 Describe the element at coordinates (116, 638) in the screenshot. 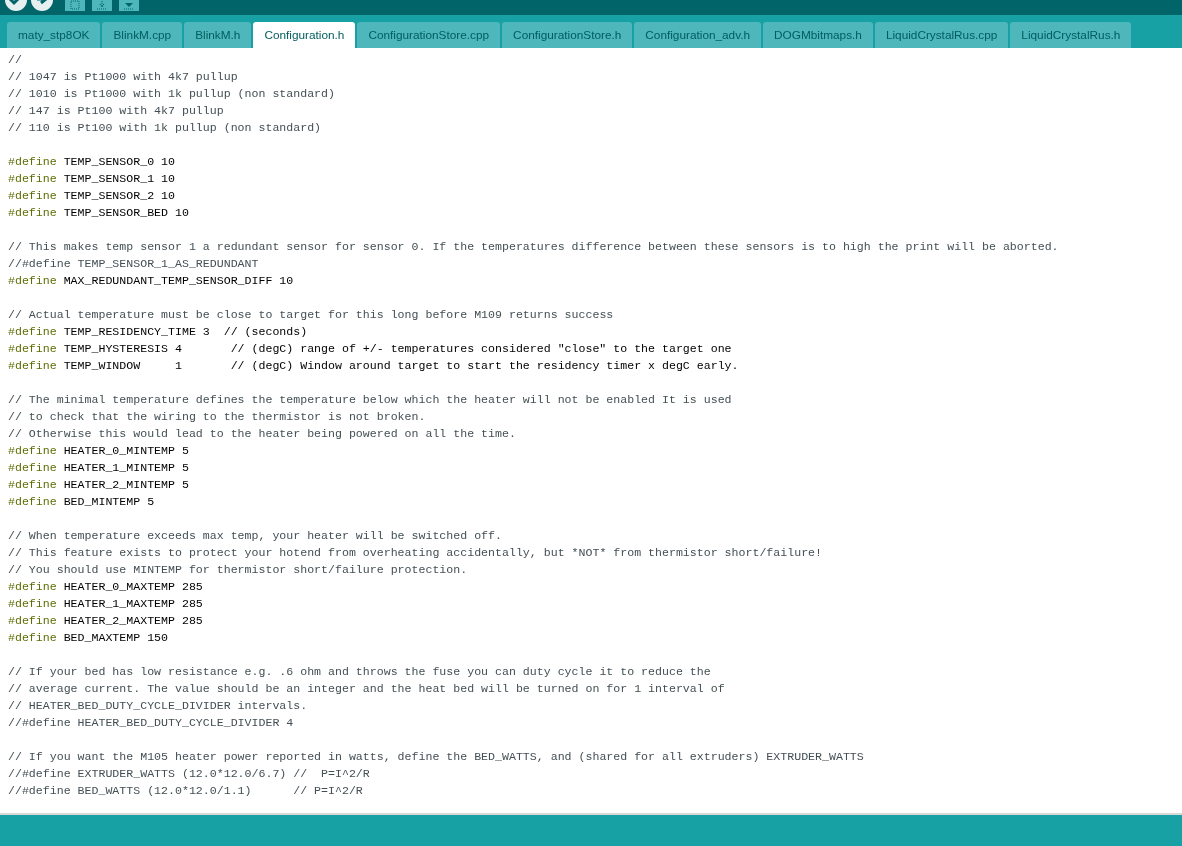

I see `code-text: BED_MAXTEMP 150` at that location.